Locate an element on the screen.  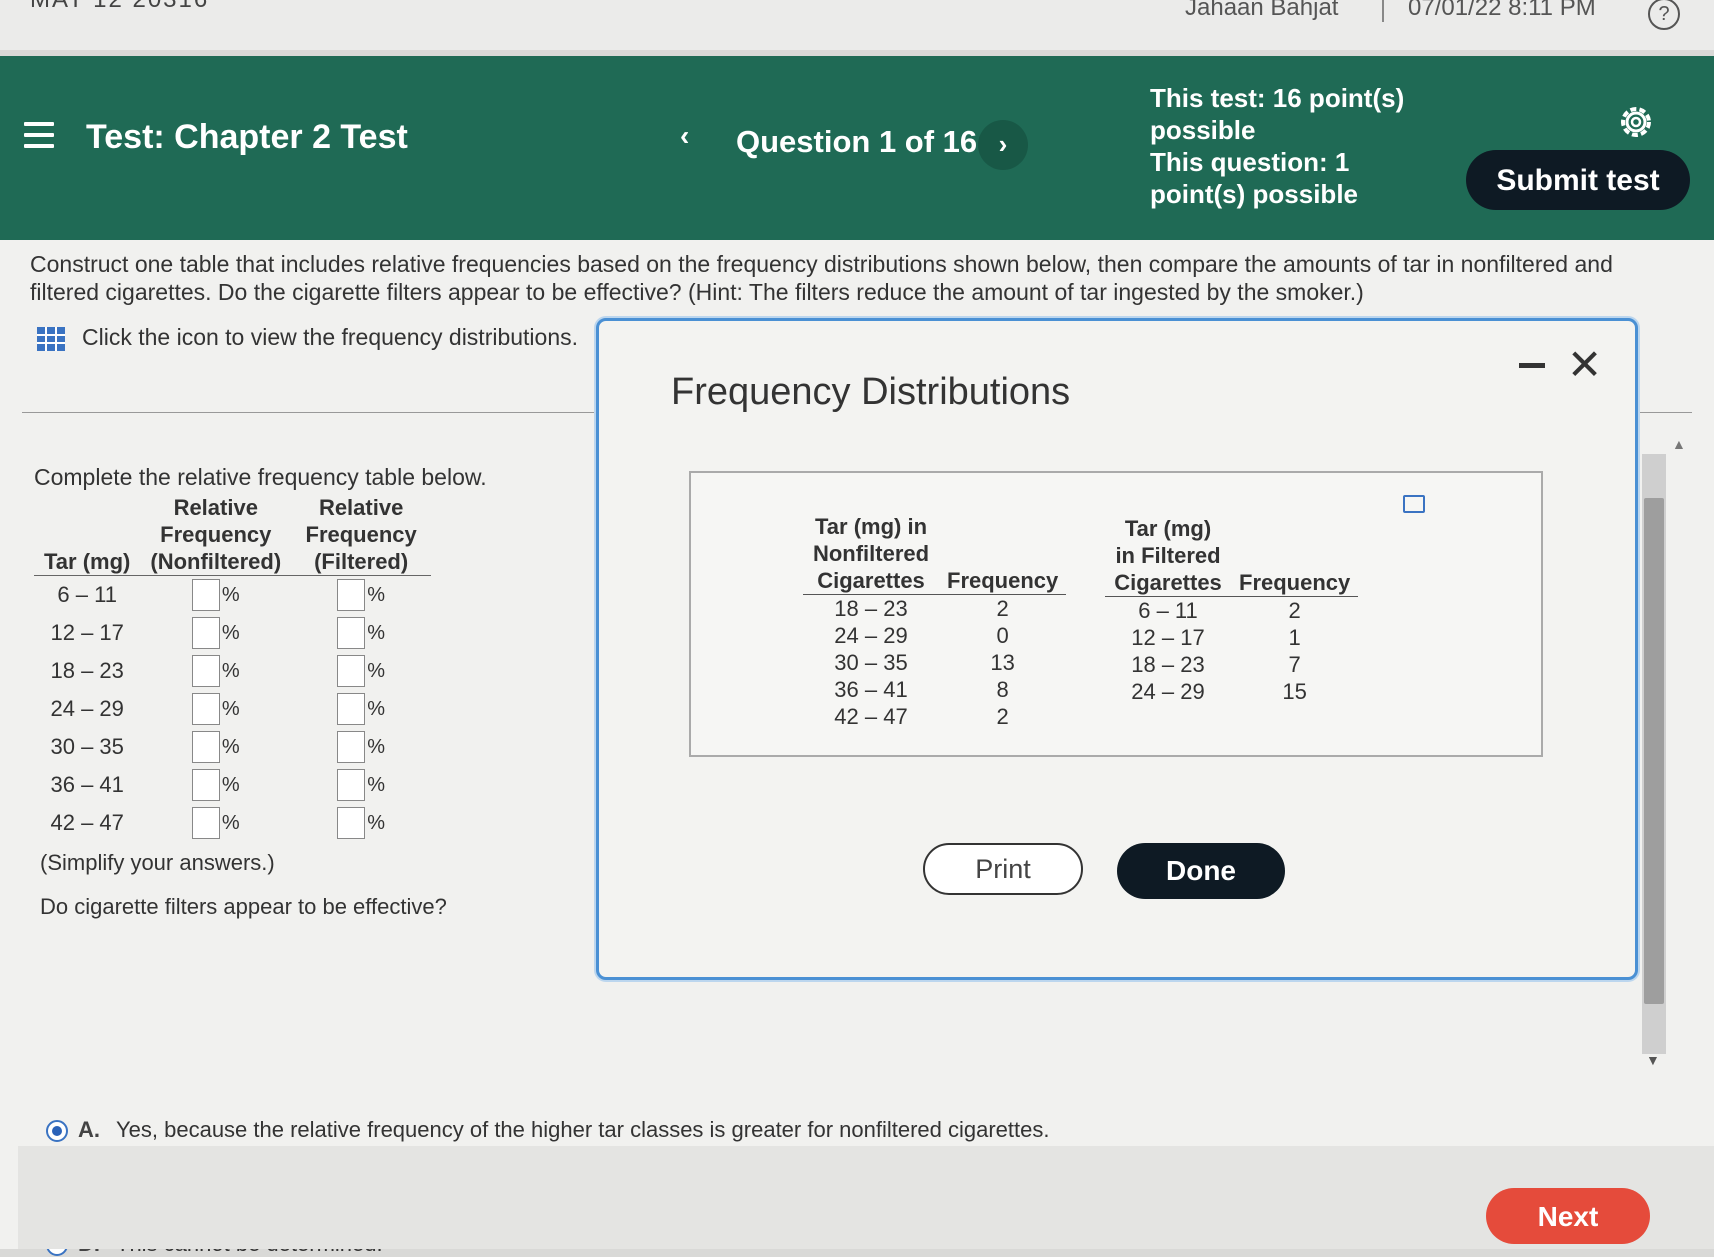
column-header-tar: Tar (mg) is located at coordinates (87, 535).